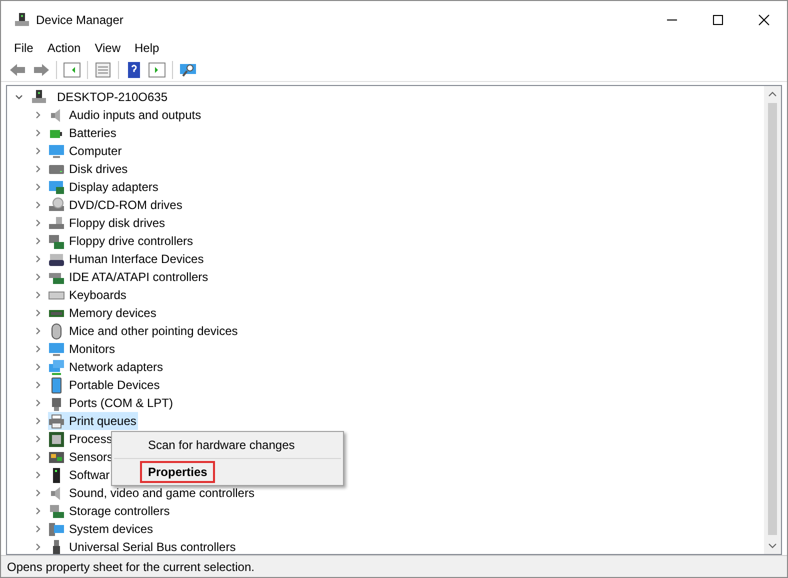 The height and width of the screenshot is (578, 788). What do you see at coordinates (88, 295) in the screenshot?
I see `tree-item: Keyboards` at bounding box center [88, 295].